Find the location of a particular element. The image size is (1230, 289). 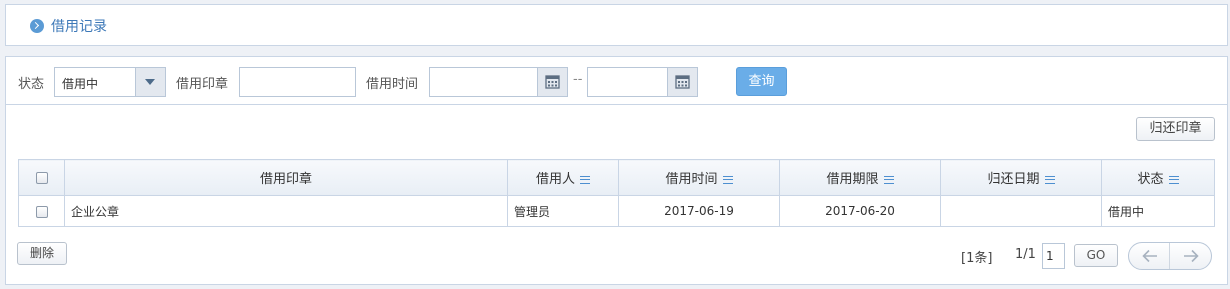

arrow-right-icon is located at coordinates (1190, 256).